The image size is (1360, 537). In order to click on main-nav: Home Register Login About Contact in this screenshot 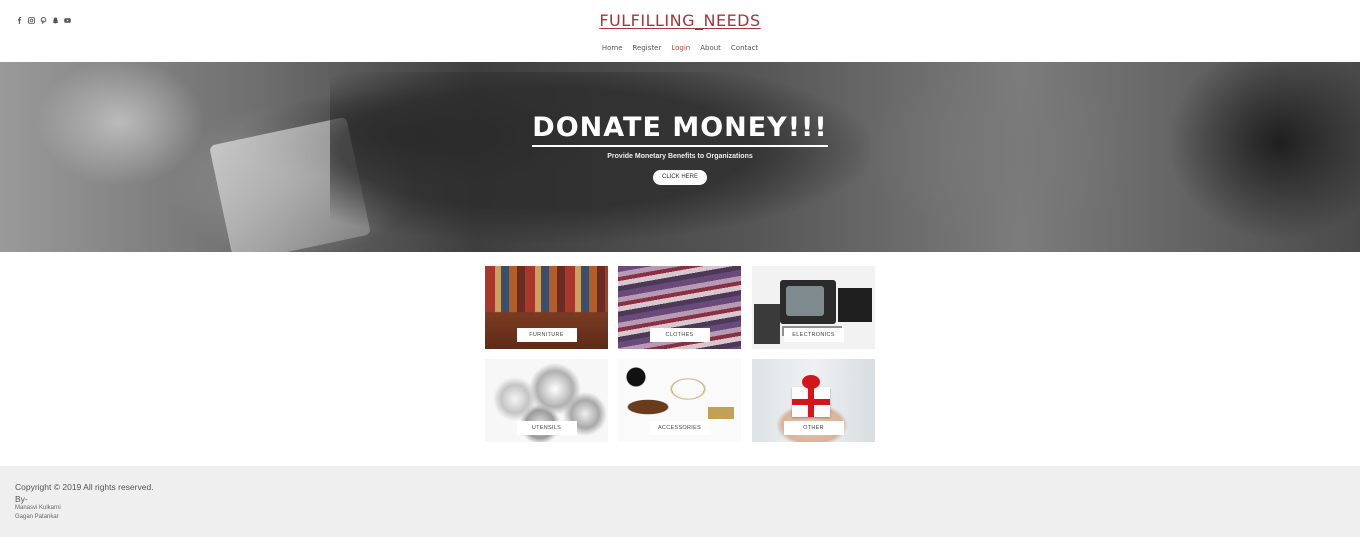, I will do `click(680, 48)`.